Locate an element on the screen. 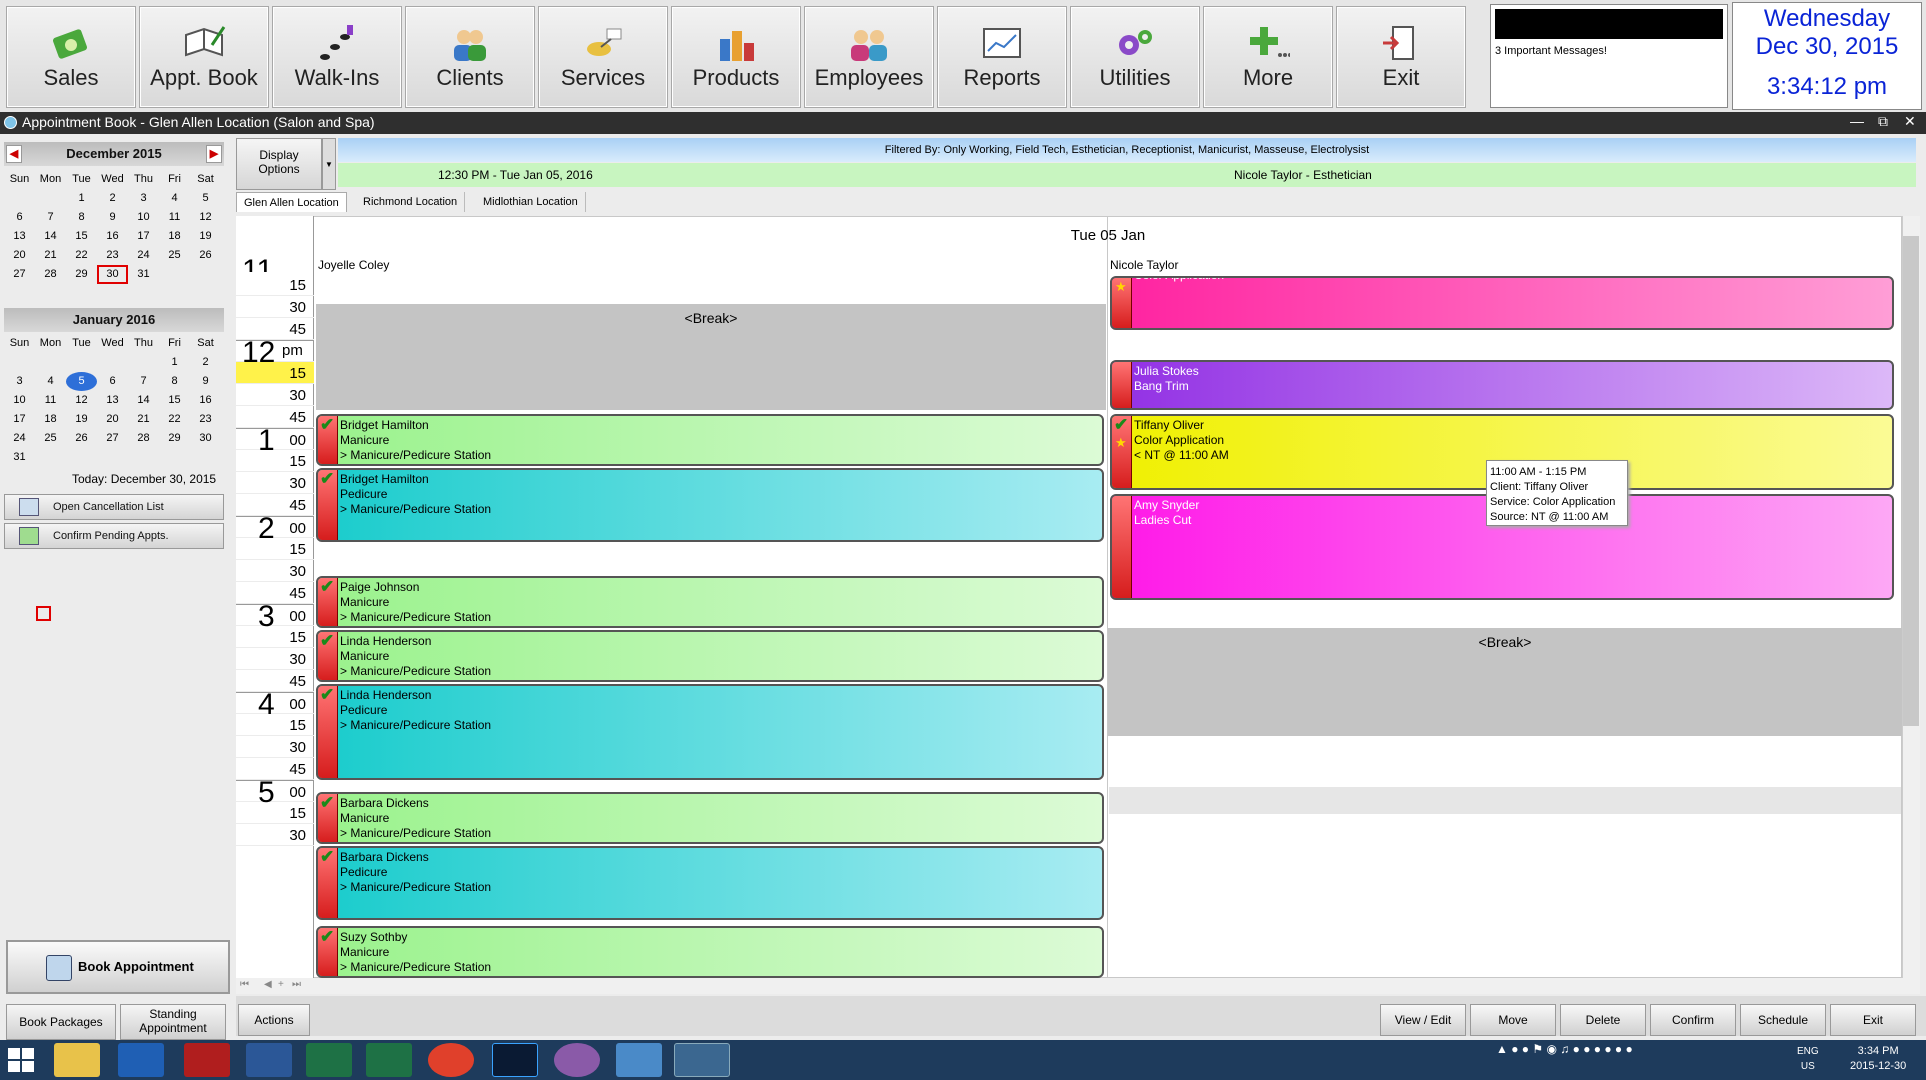  prev-month-button: ◀ is located at coordinates (14, 154).